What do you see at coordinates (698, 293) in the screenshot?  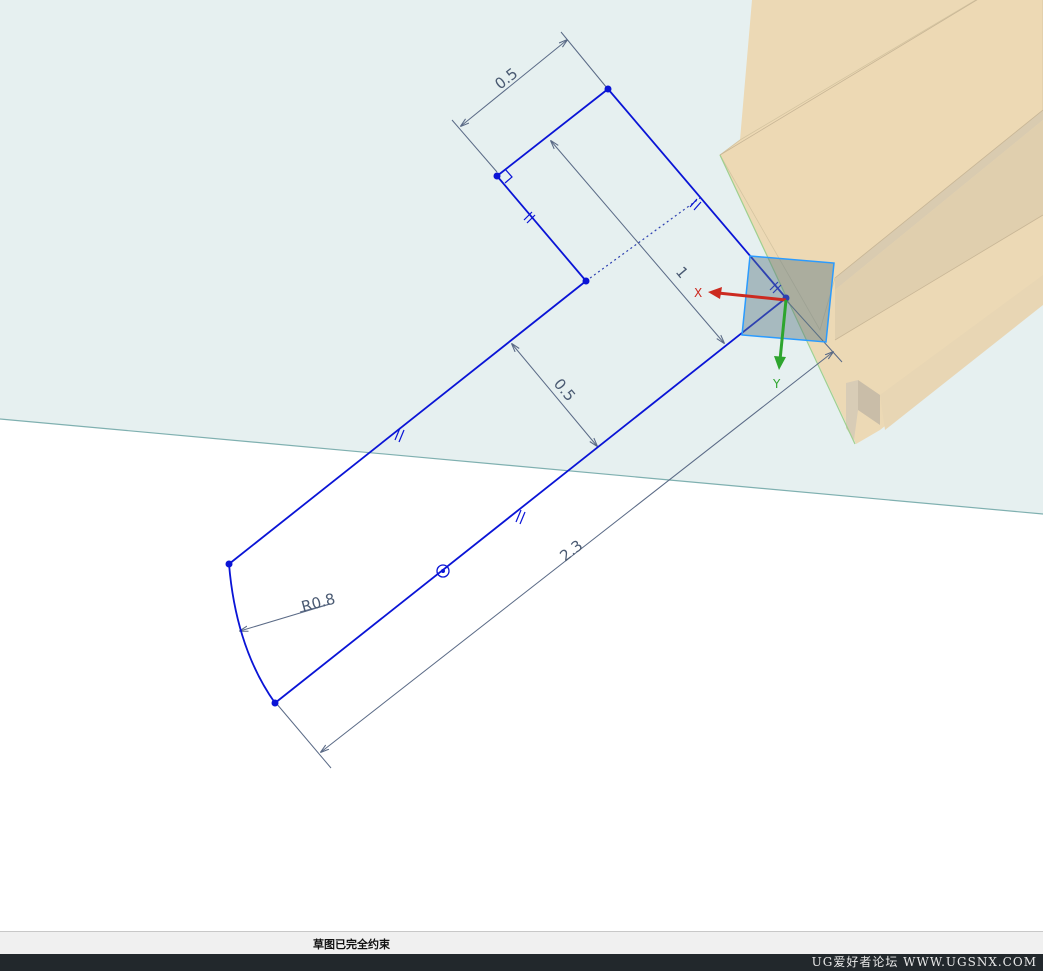 I see `x-axis-label: X` at bounding box center [698, 293].